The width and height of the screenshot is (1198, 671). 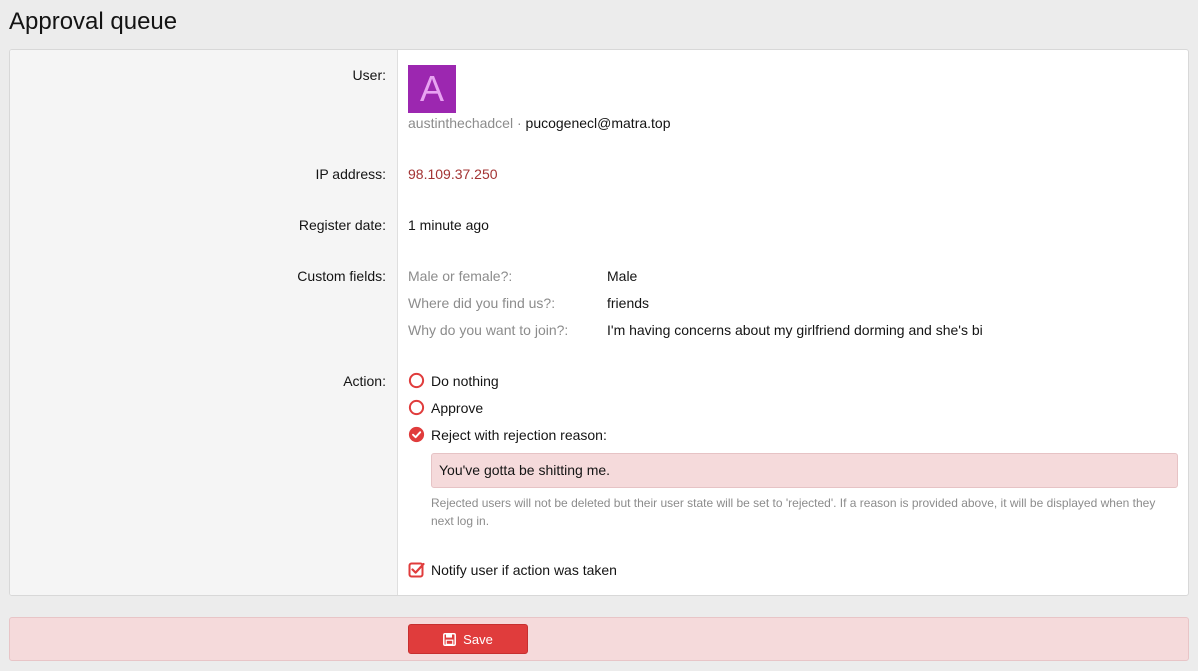 What do you see at coordinates (488, 330) in the screenshot?
I see `custom-field-key: Why do you want to join?:` at bounding box center [488, 330].